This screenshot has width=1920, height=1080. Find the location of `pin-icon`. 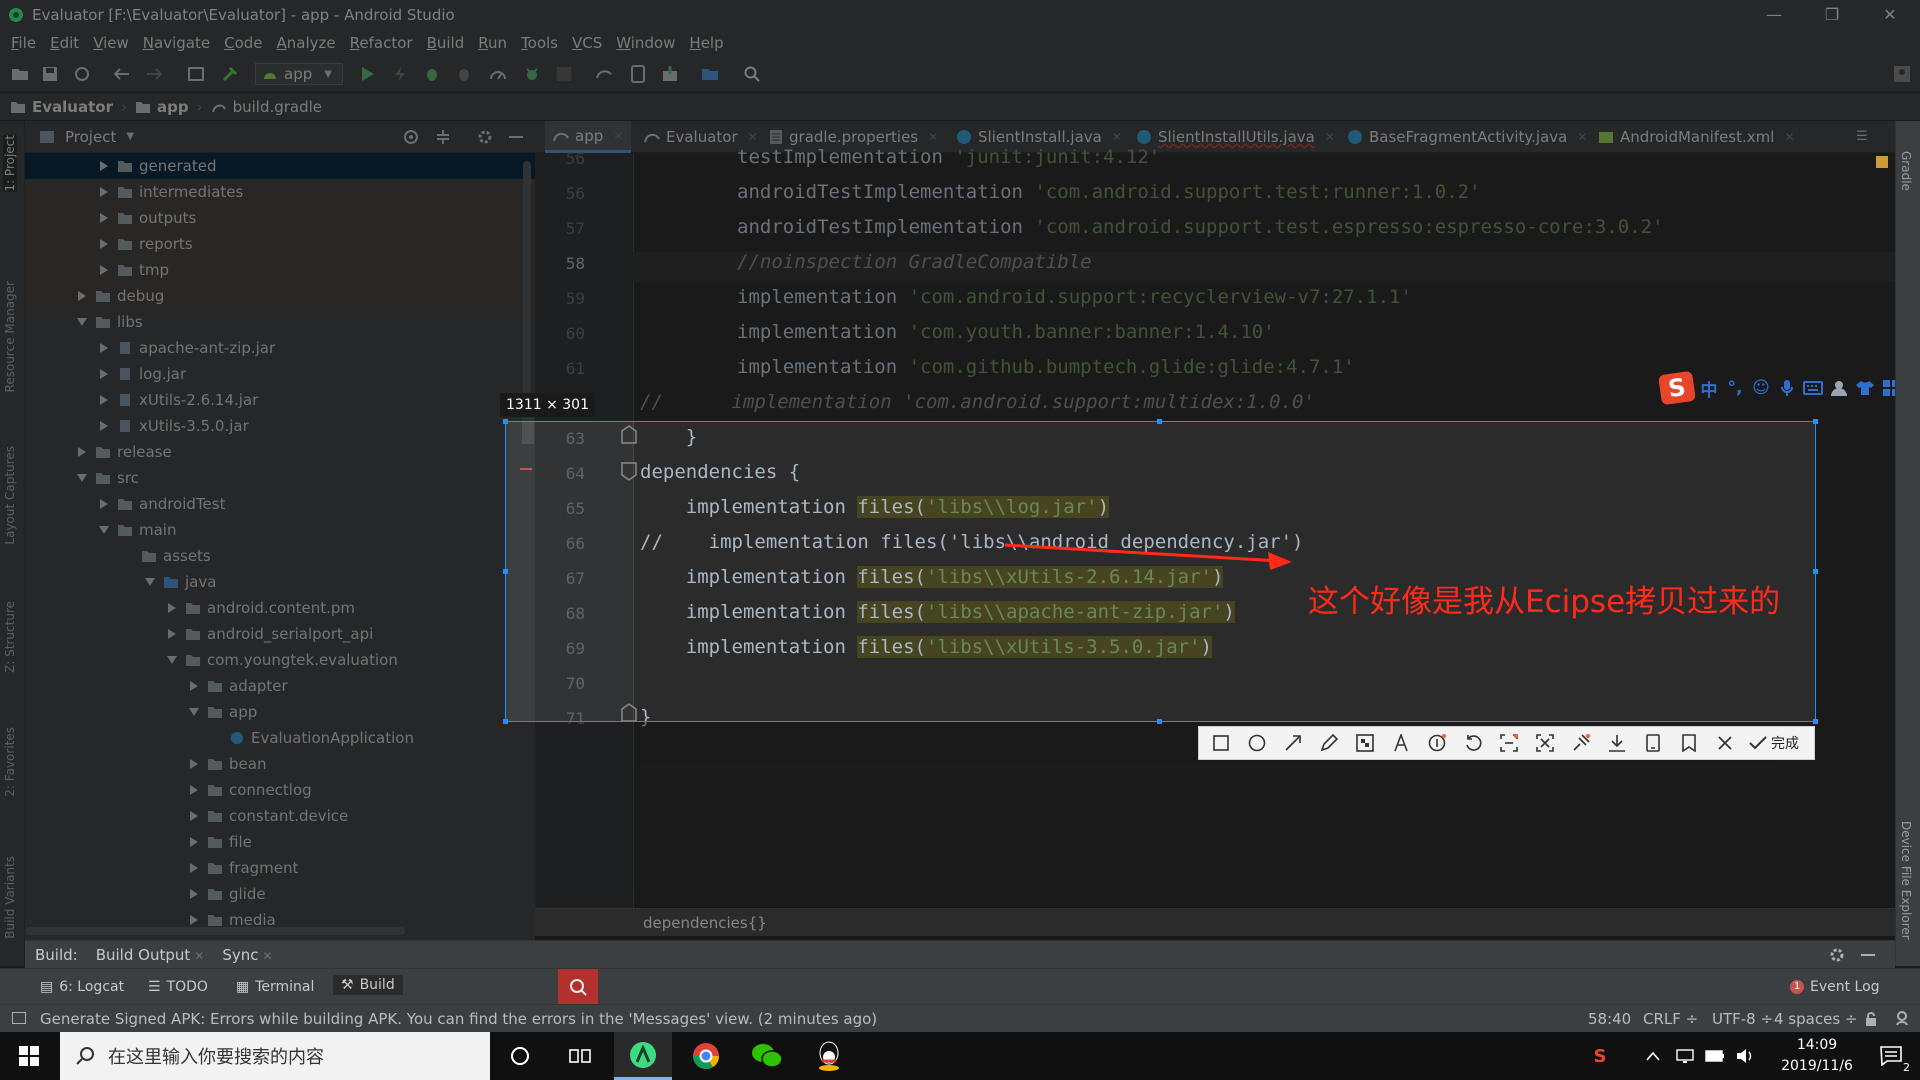

pin-icon is located at coordinates (1581, 743).